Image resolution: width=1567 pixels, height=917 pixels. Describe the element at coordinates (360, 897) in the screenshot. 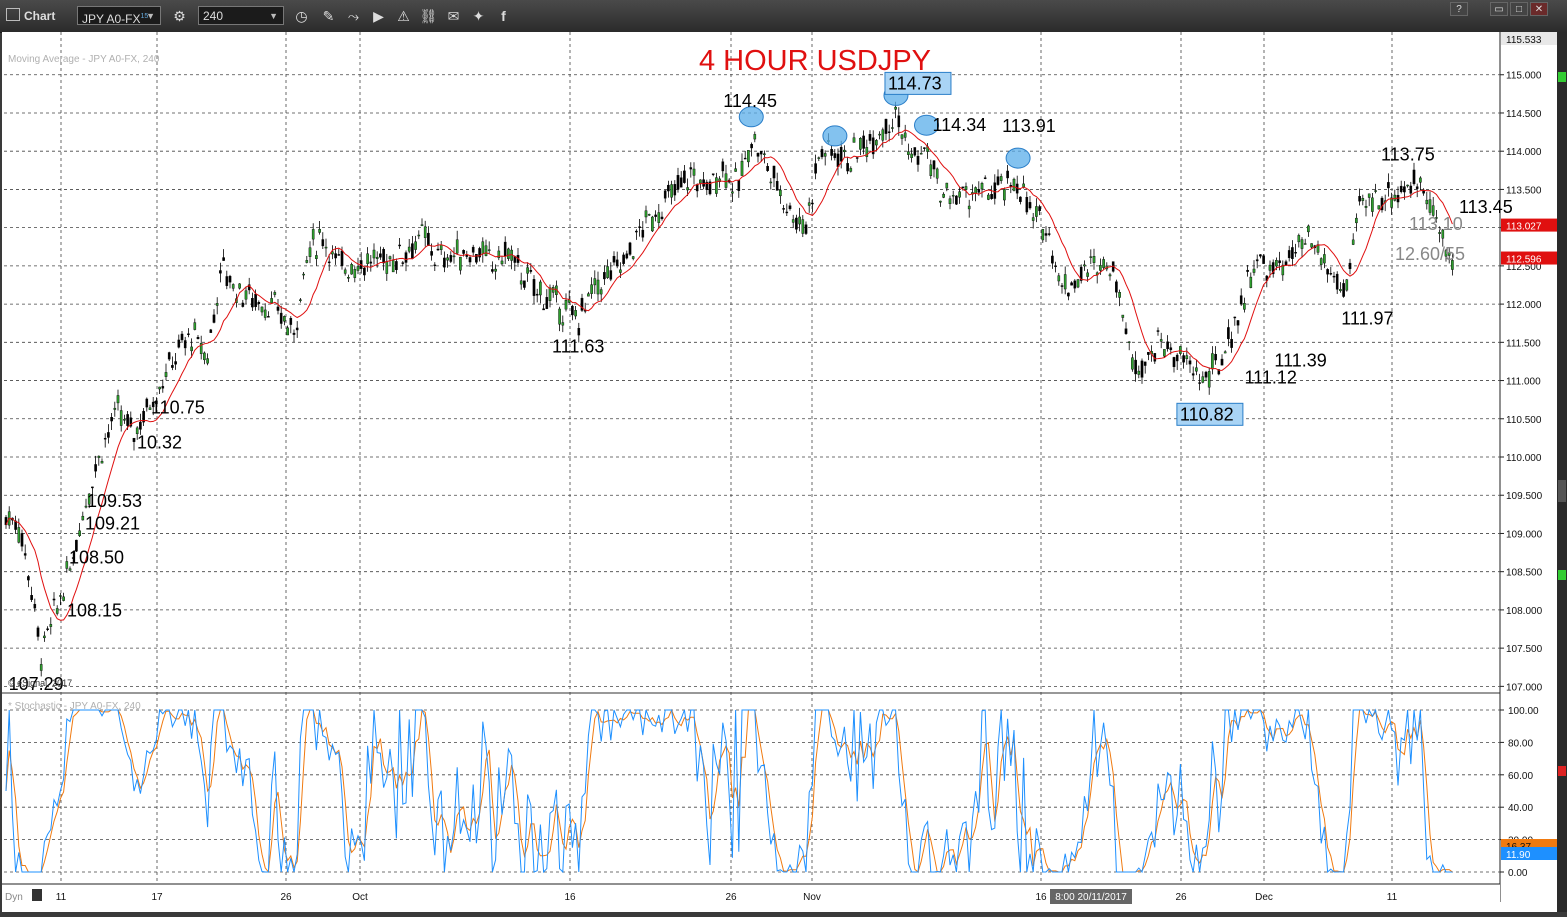

I see `x-tick-label: Oct` at that location.